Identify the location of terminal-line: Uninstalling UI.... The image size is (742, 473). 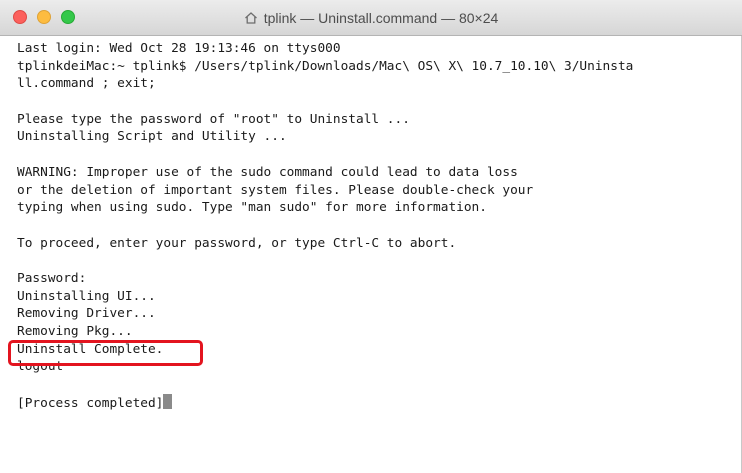
(86, 296).